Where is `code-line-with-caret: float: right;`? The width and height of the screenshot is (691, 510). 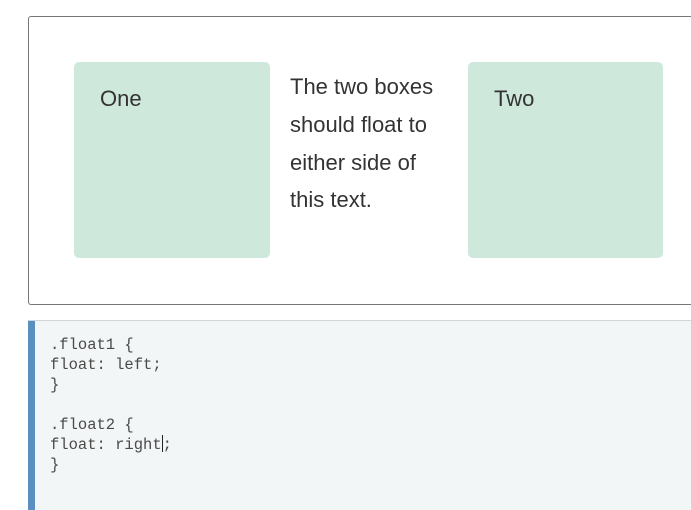 code-line-with-caret: float: right; is located at coordinates (111, 445).